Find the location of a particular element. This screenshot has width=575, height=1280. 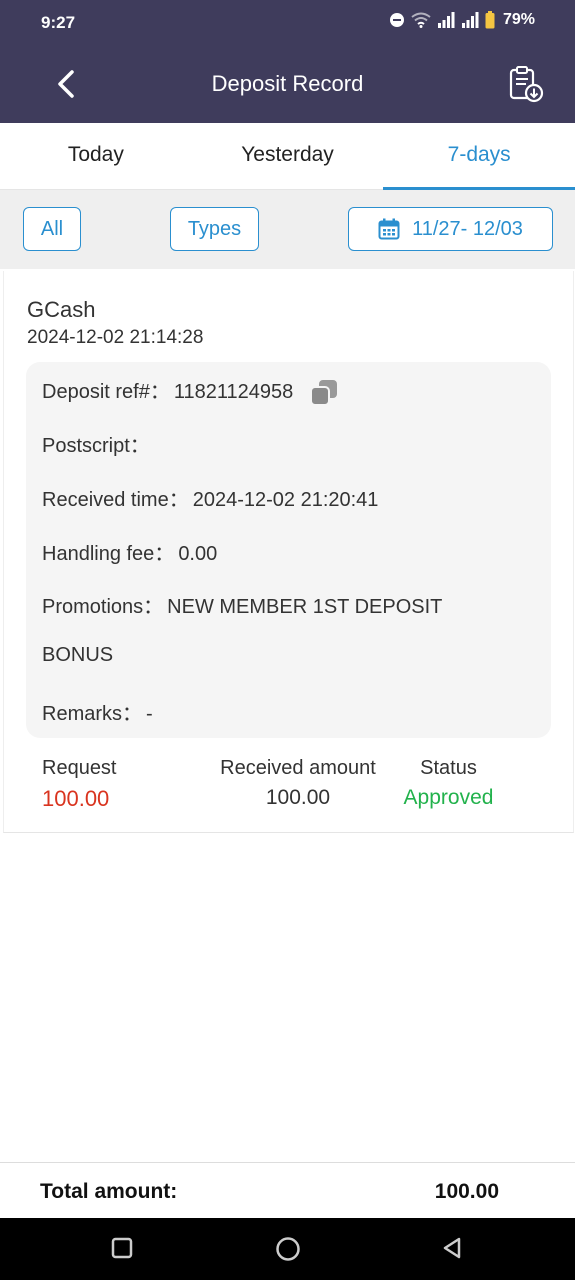

dnd-icon is located at coordinates (396, 20).